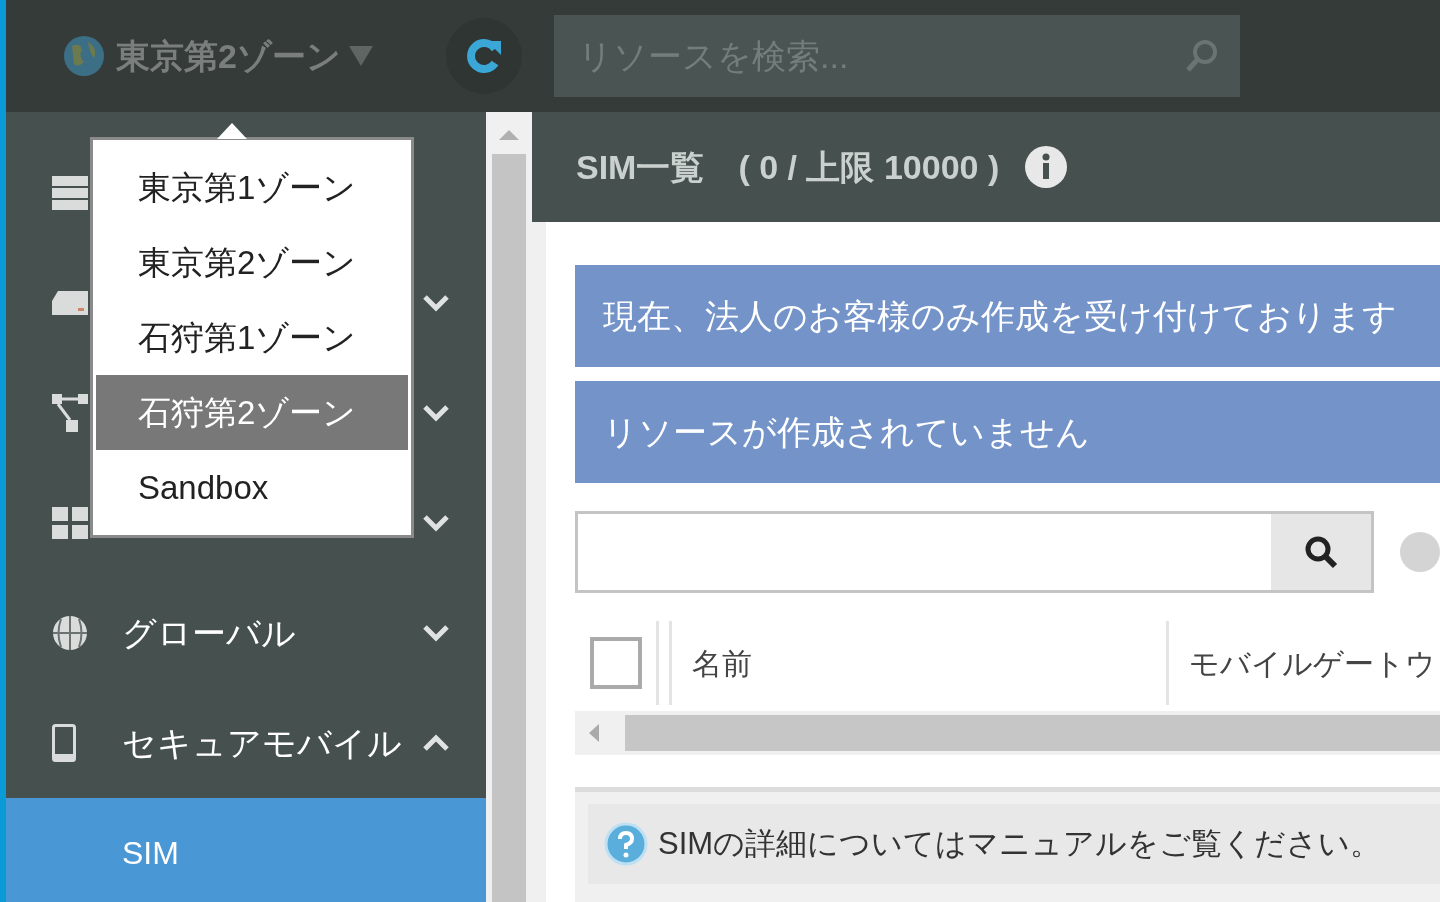  I want to click on select-all-checkbox, so click(615, 663).